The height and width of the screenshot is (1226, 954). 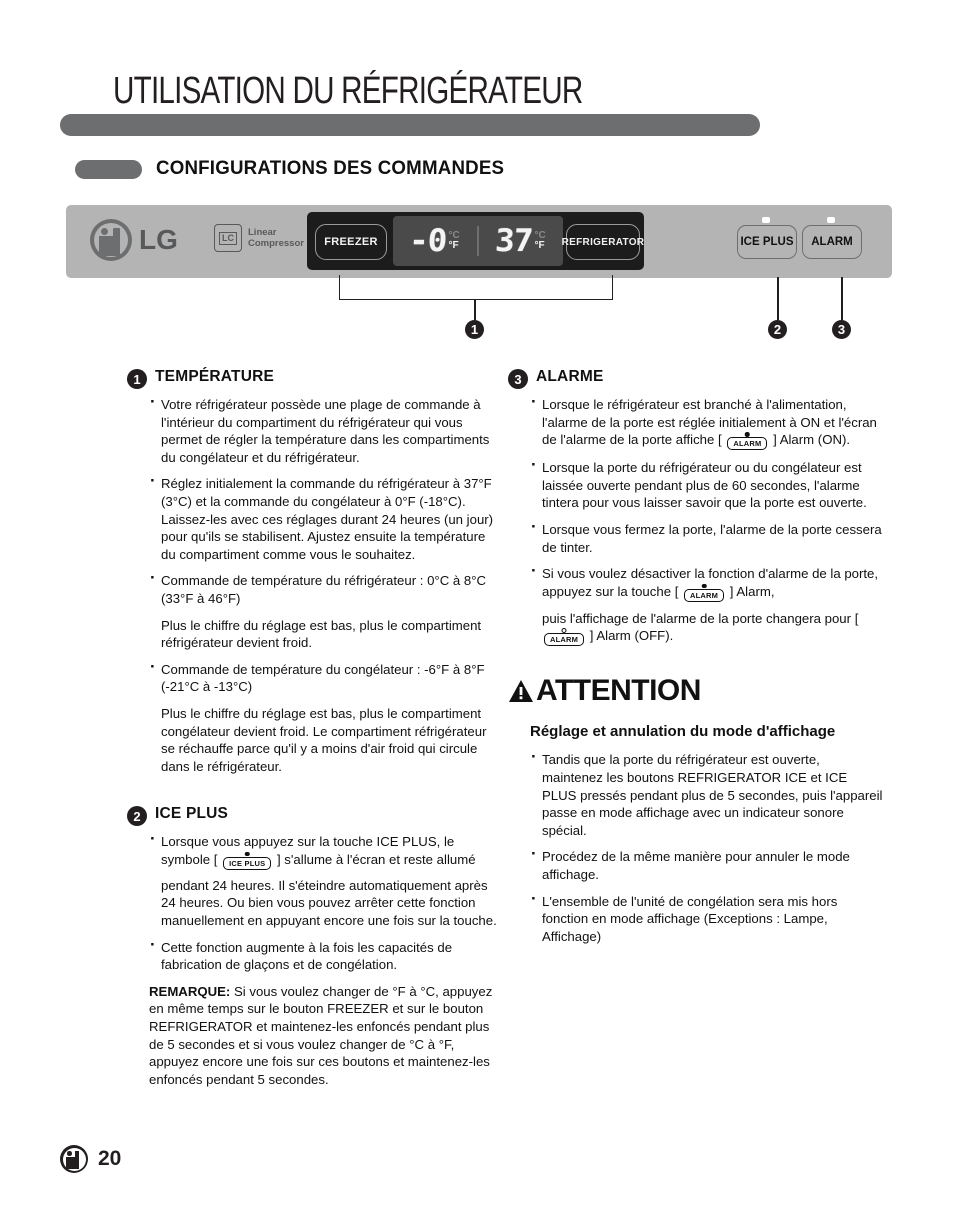 What do you see at coordinates (137, 816) in the screenshot?
I see `ice-plus-number-badge: 2` at bounding box center [137, 816].